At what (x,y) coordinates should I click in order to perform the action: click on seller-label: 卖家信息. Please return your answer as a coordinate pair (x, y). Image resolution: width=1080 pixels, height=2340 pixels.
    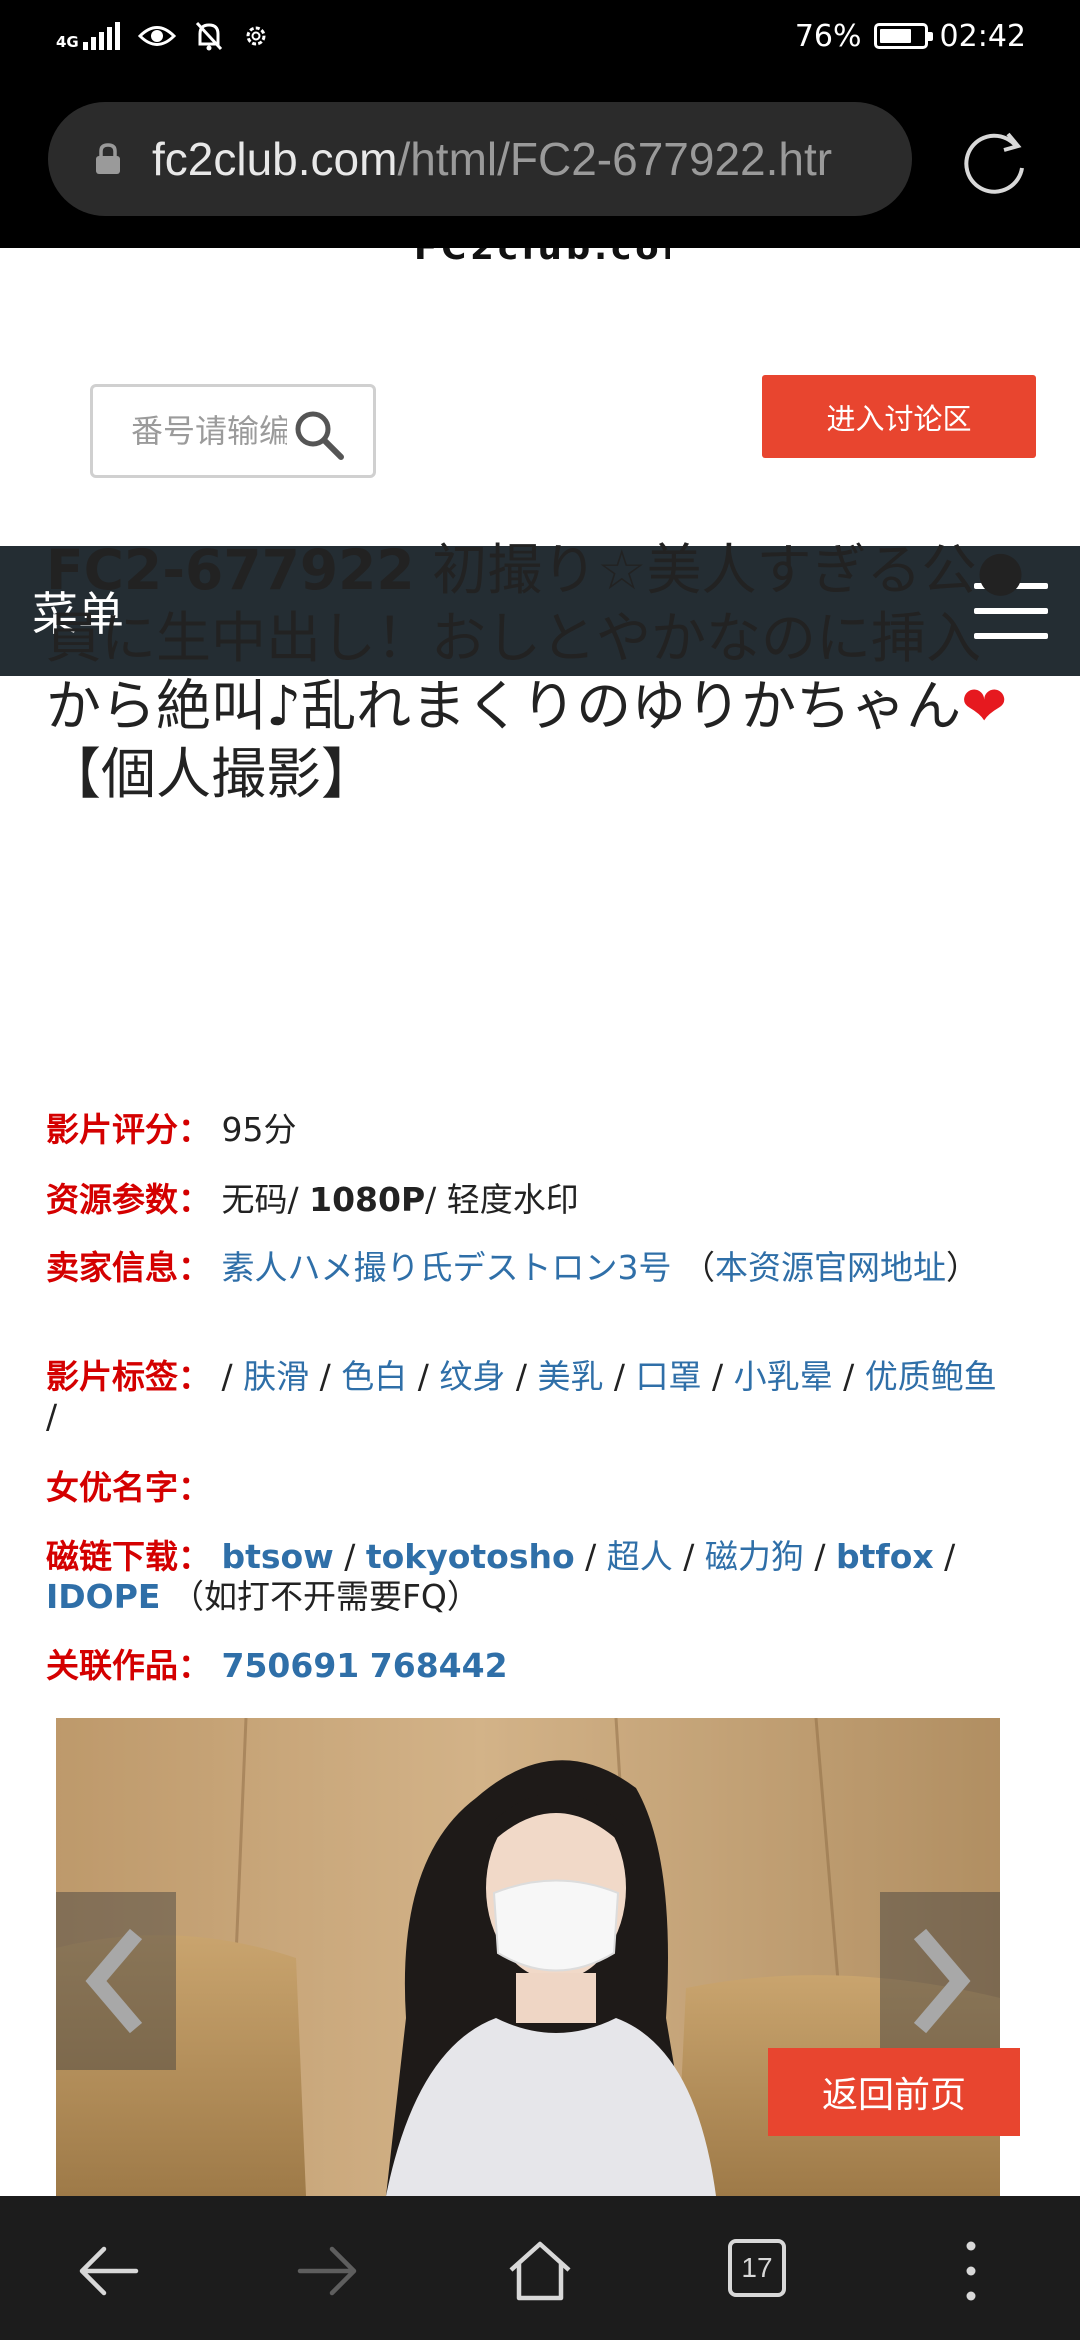
    Looking at the image, I should click on (112, 1267).